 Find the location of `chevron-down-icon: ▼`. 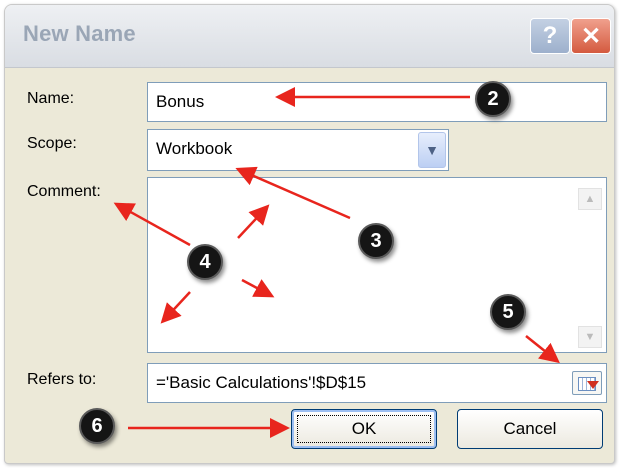

chevron-down-icon: ▼ is located at coordinates (432, 150).